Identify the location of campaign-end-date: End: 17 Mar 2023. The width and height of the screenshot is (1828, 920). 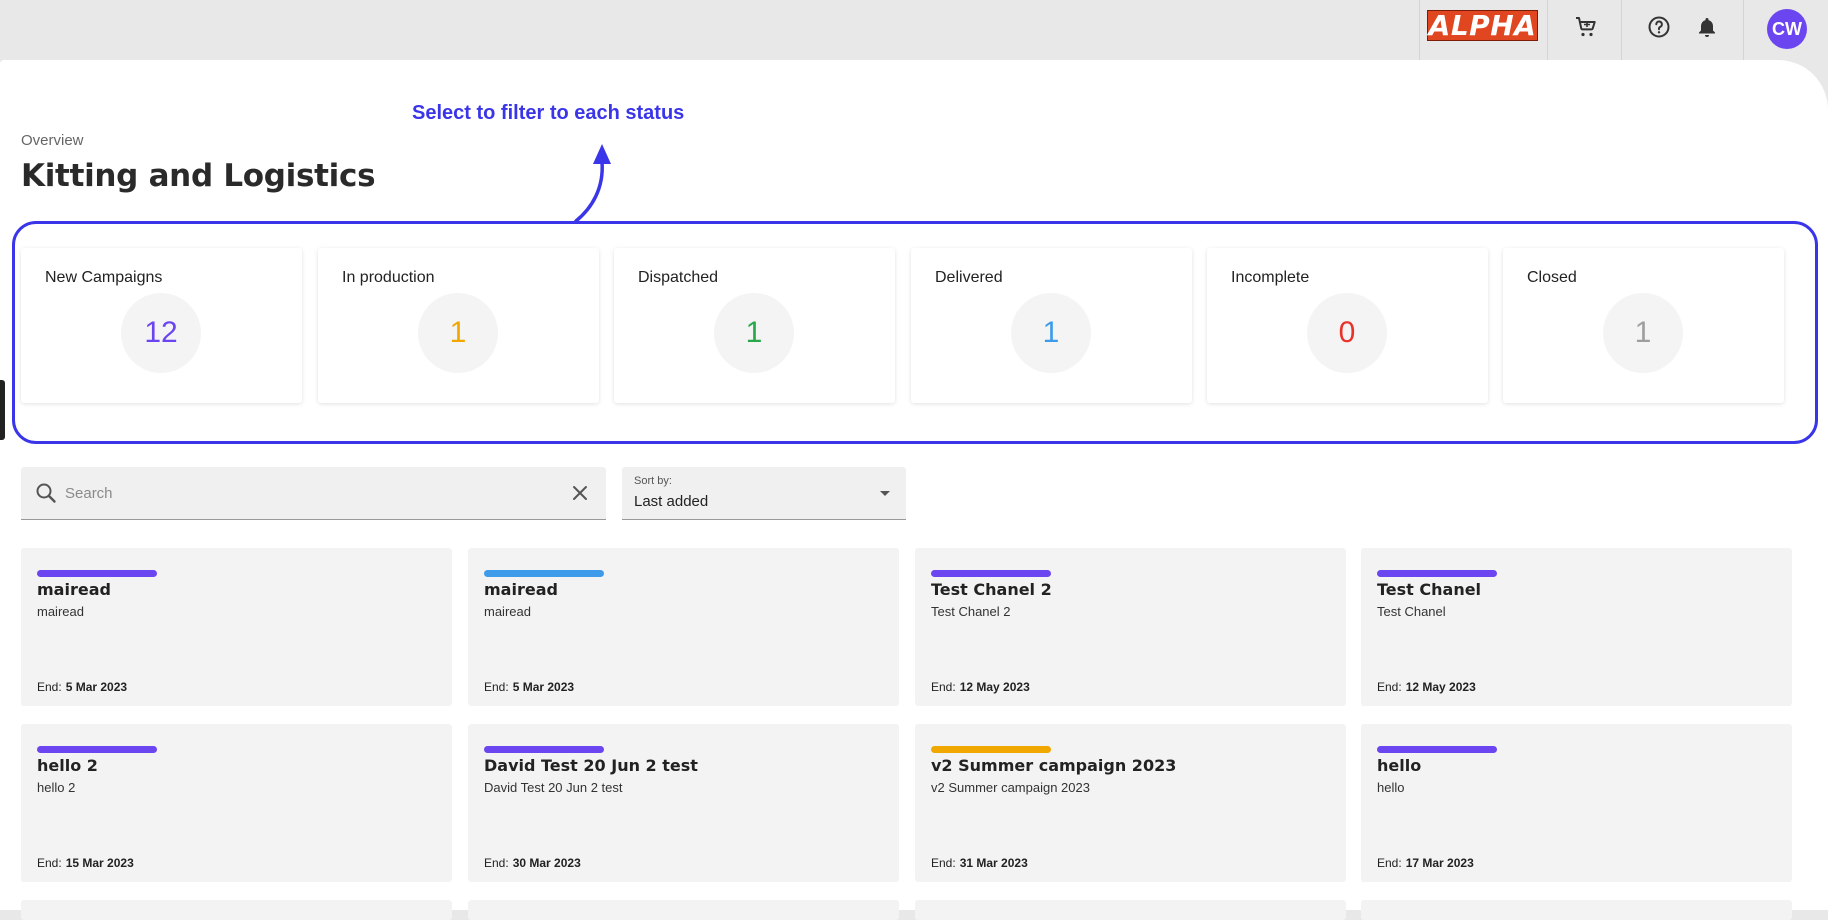
(1425, 863).